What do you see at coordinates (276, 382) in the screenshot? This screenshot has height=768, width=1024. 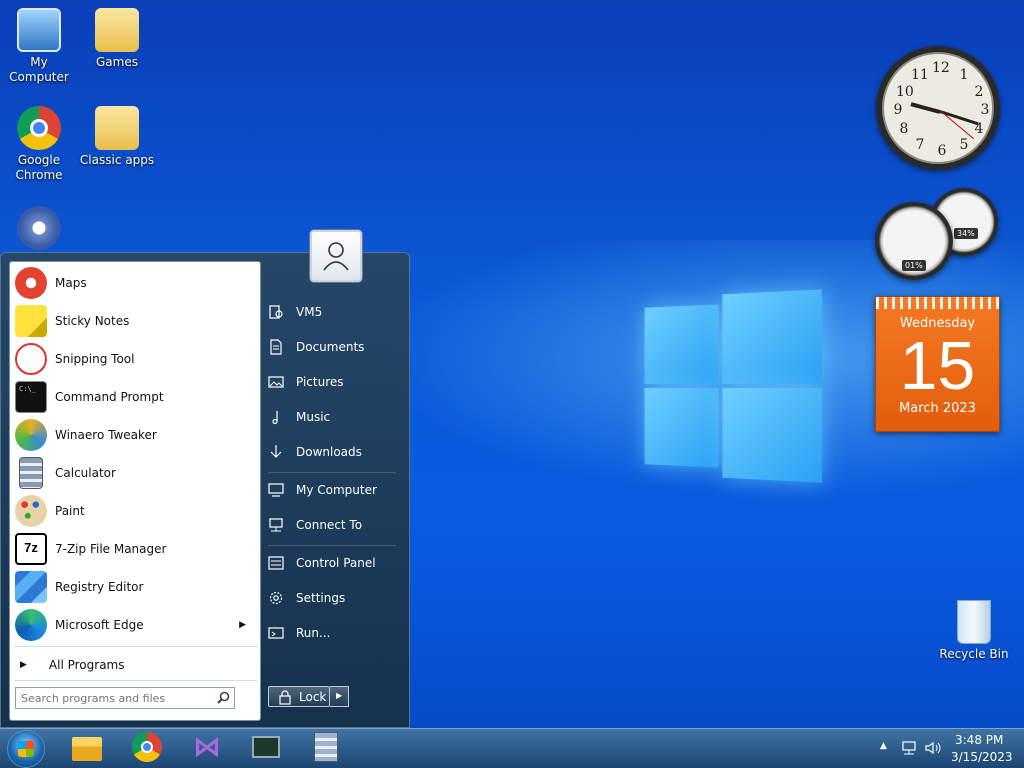 I see `picture-icon` at bounding box center [276, 382].